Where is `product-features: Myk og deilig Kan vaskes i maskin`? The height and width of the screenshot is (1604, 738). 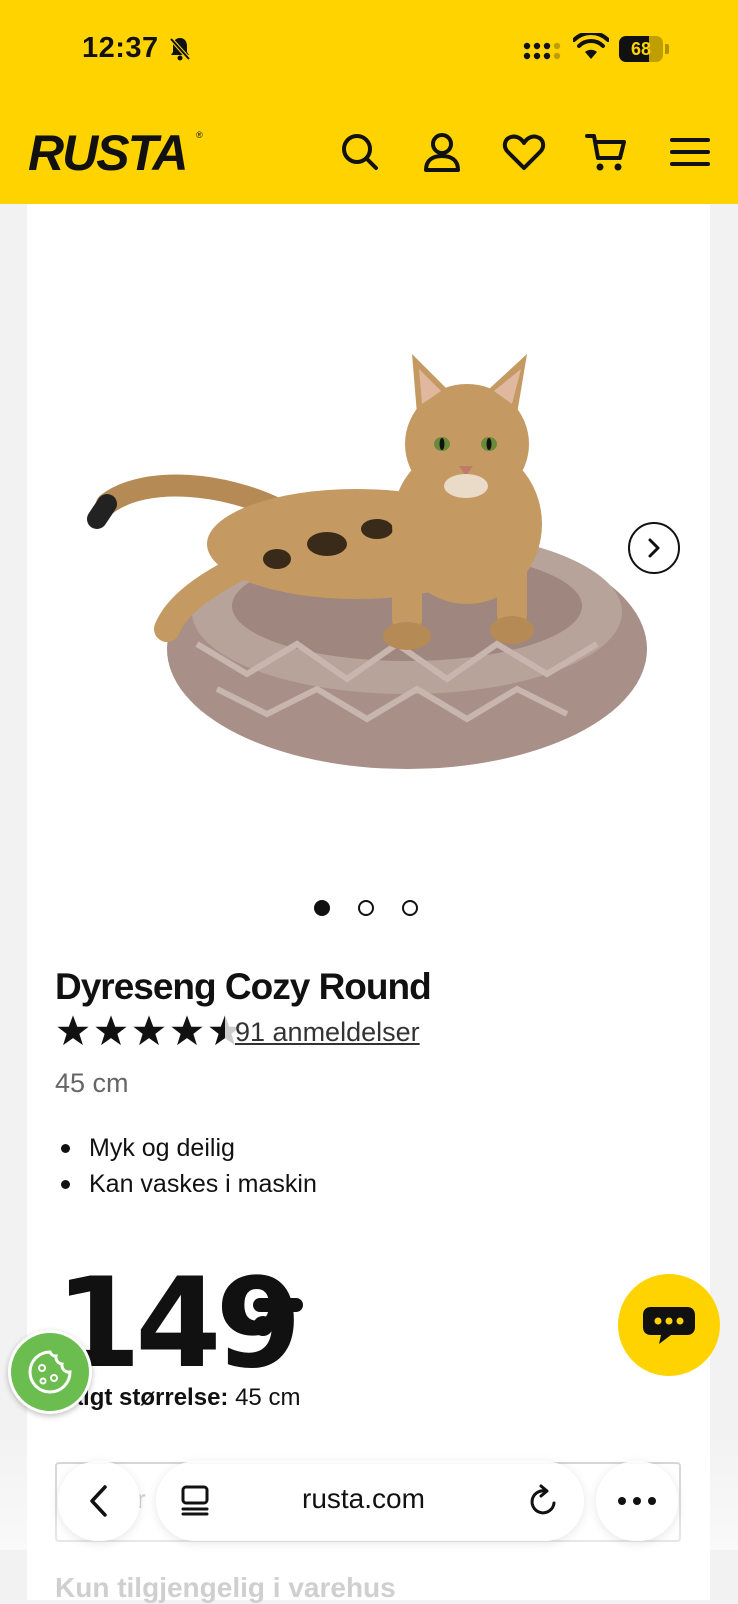 product-features: Myk og deilig Kan vaskes i maskin is located at coordinates (186, 1166).